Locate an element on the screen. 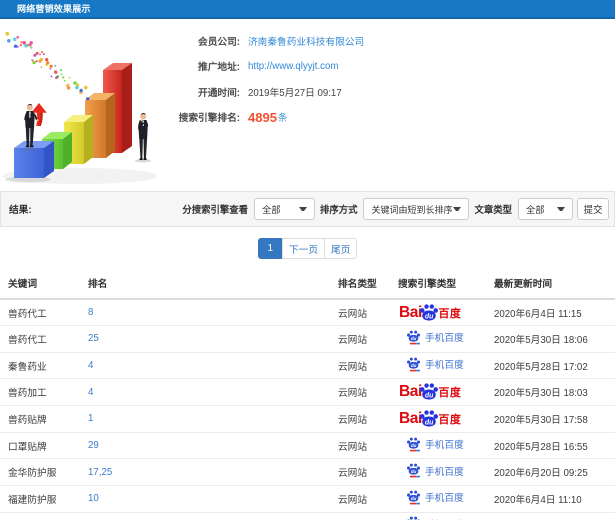  ranking-count: 4895 is located at coordinates (262, 117).